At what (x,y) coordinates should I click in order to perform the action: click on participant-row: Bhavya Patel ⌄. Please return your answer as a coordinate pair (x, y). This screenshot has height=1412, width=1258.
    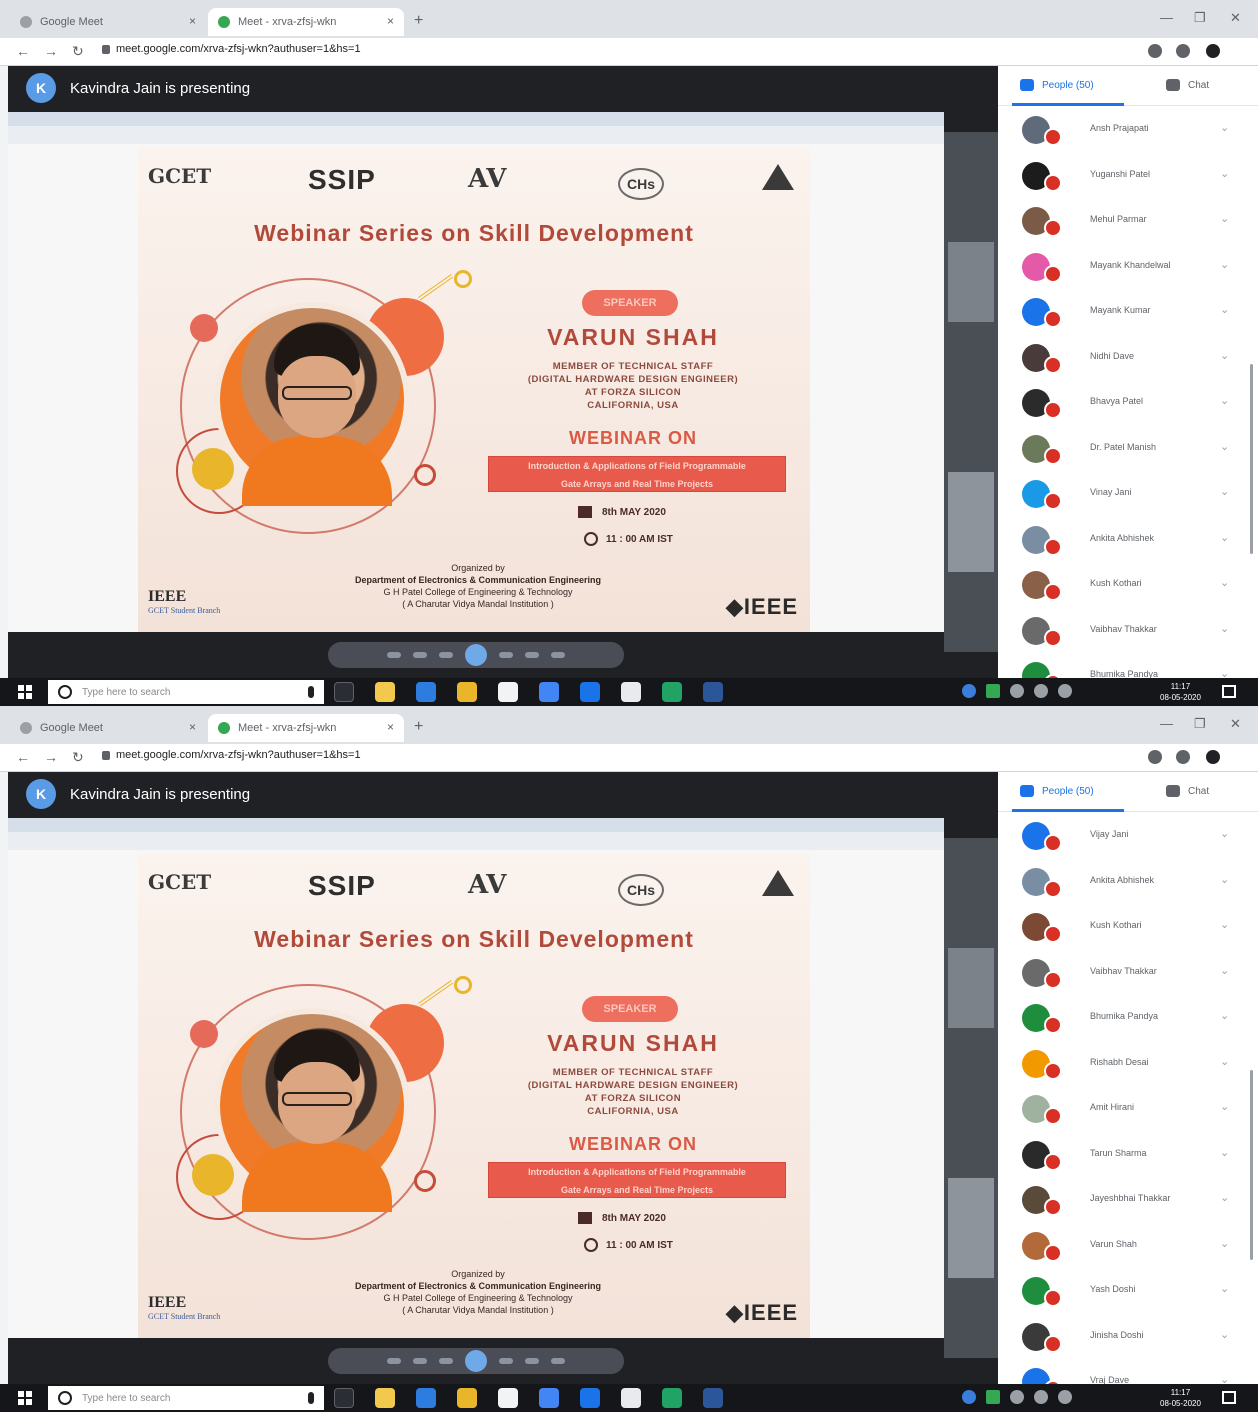
    Looking at the image, I should click on (1128, 406).